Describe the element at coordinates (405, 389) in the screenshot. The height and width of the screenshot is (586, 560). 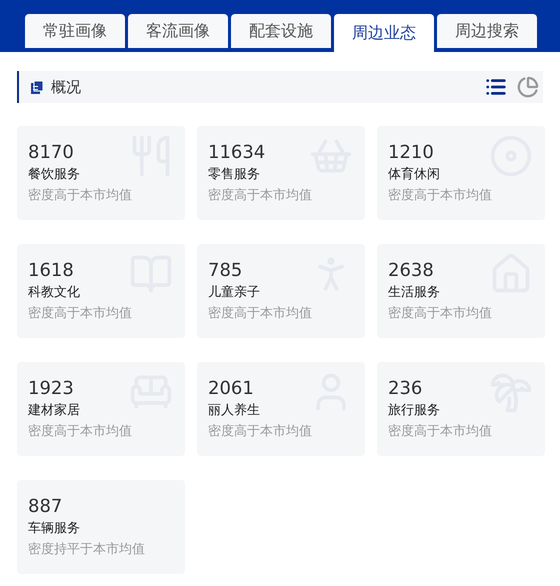
I see `stat-count: 236` at that location.